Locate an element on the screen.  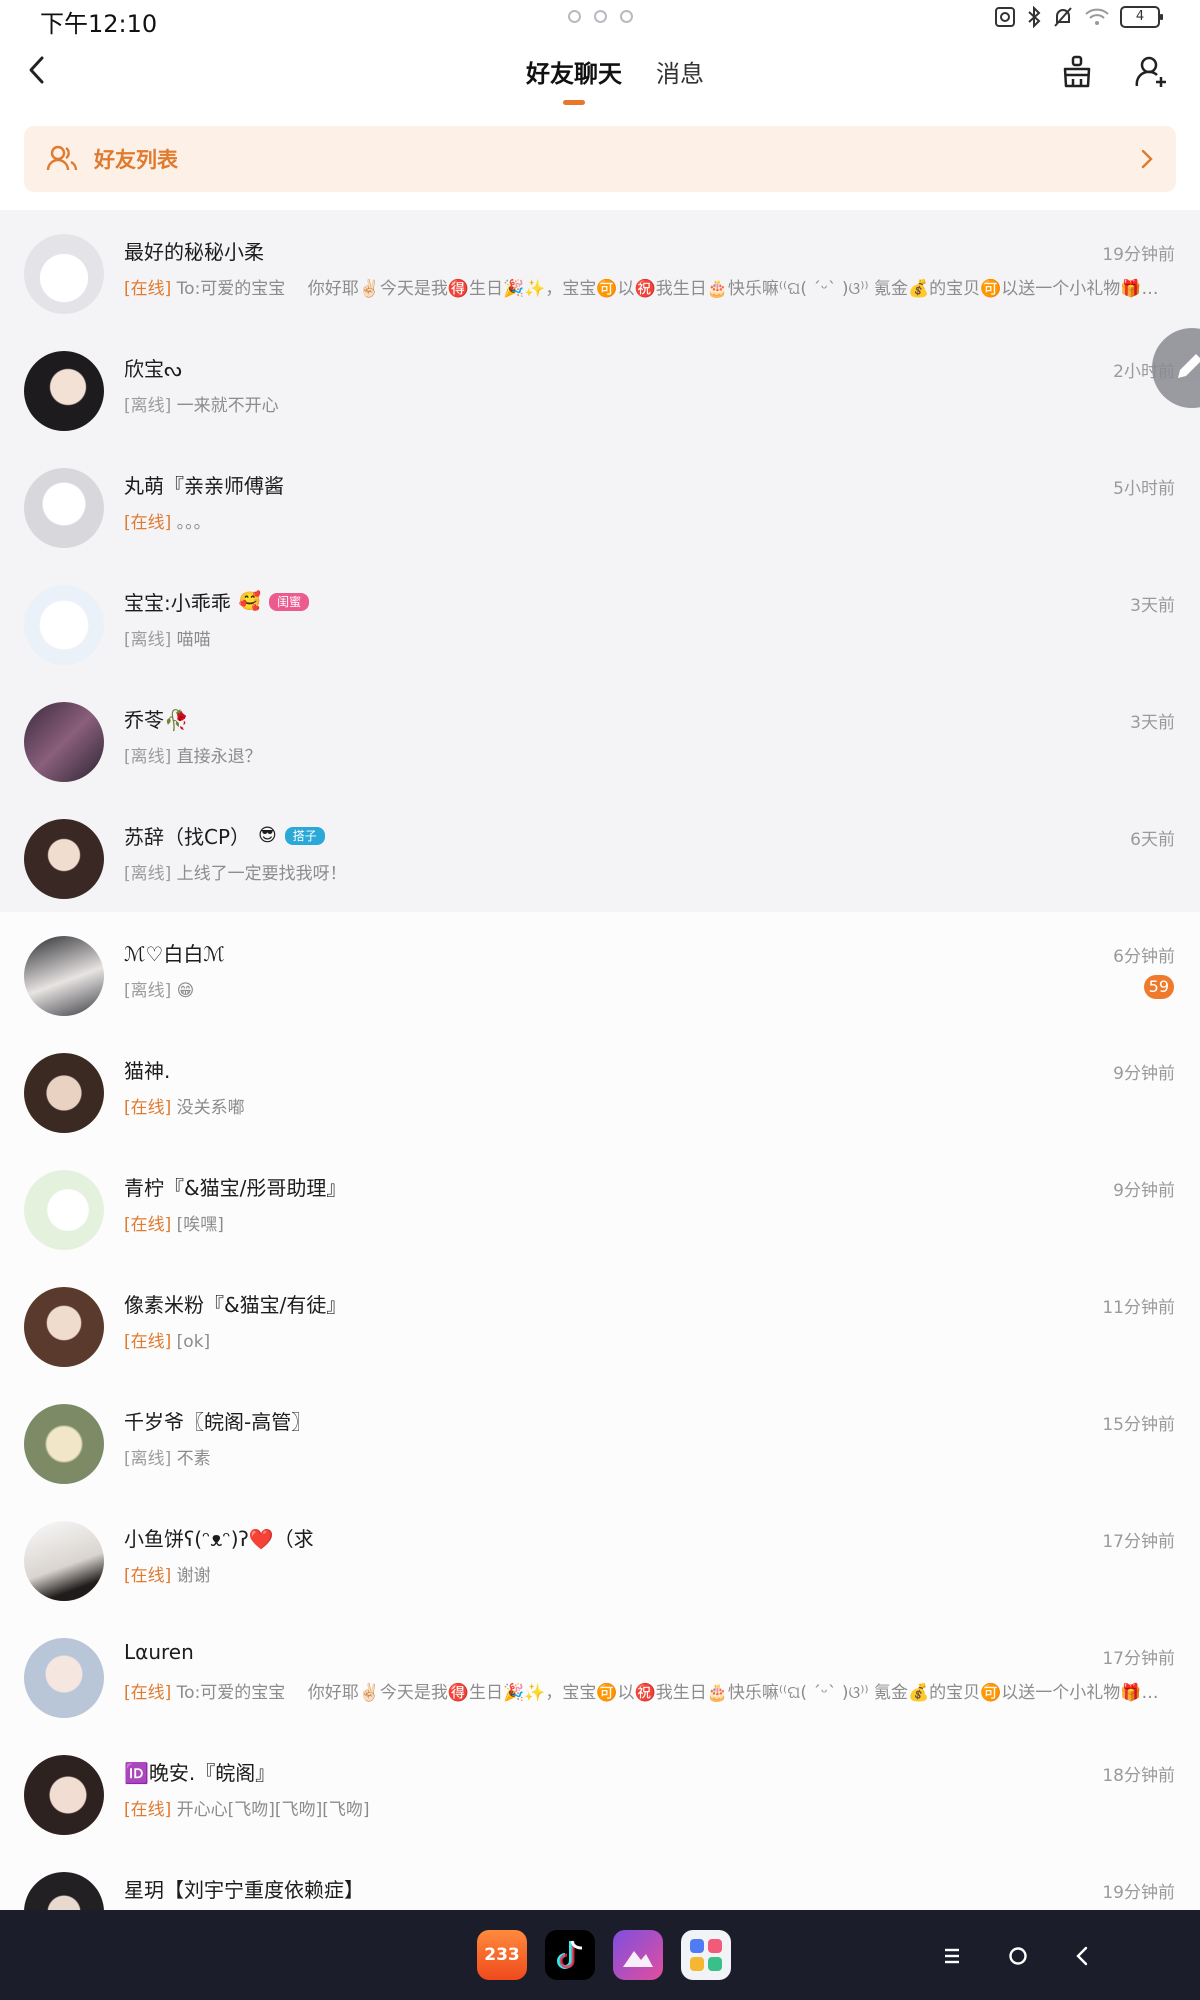
status-time: 下午12:10 is located at coordinates (99, 24).